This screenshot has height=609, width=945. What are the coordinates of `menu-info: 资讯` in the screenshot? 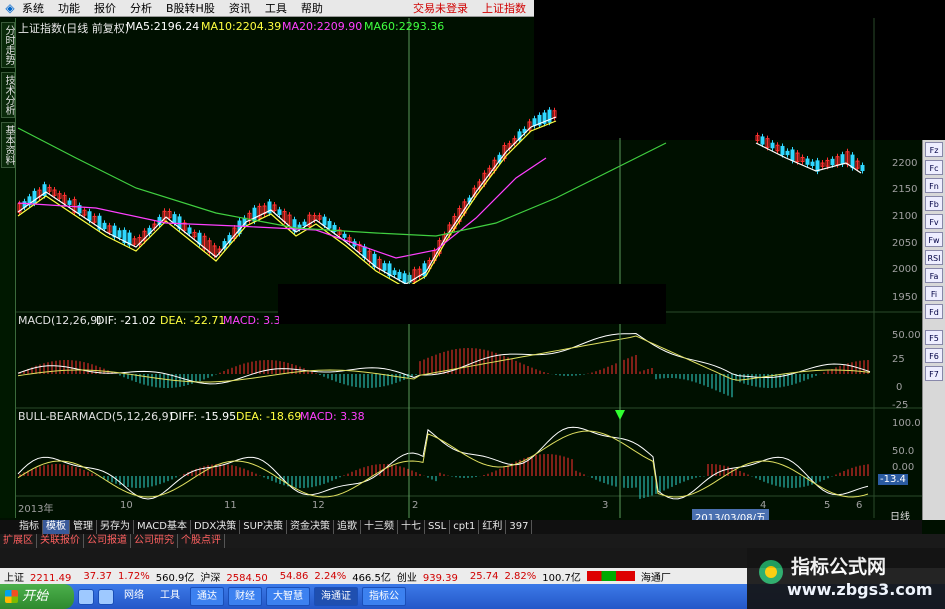 It's located at (240, 8).